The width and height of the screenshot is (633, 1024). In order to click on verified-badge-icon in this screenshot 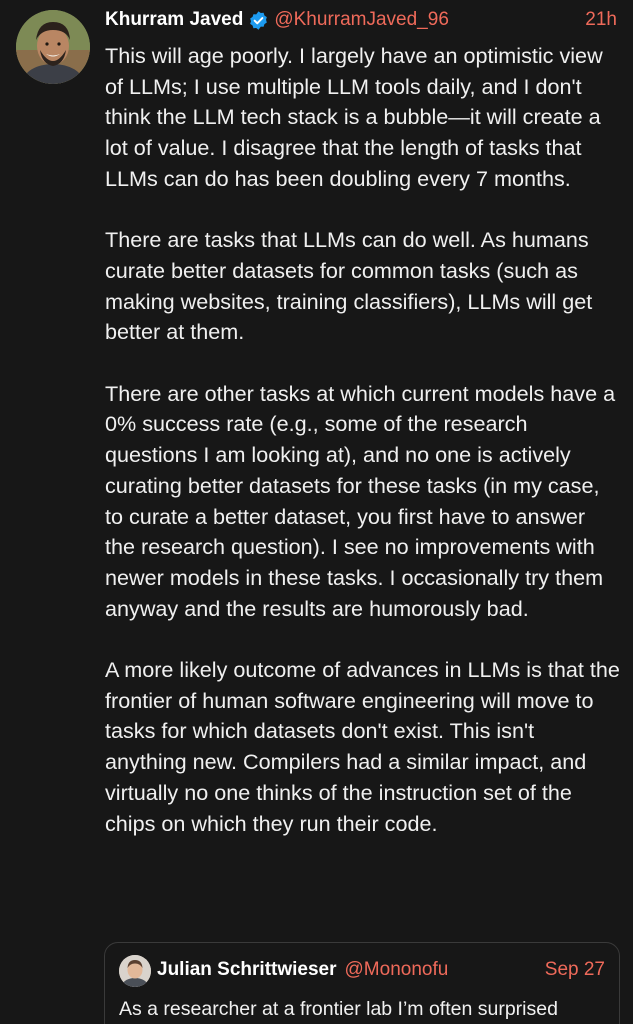, I will do `click(258, 20)`.